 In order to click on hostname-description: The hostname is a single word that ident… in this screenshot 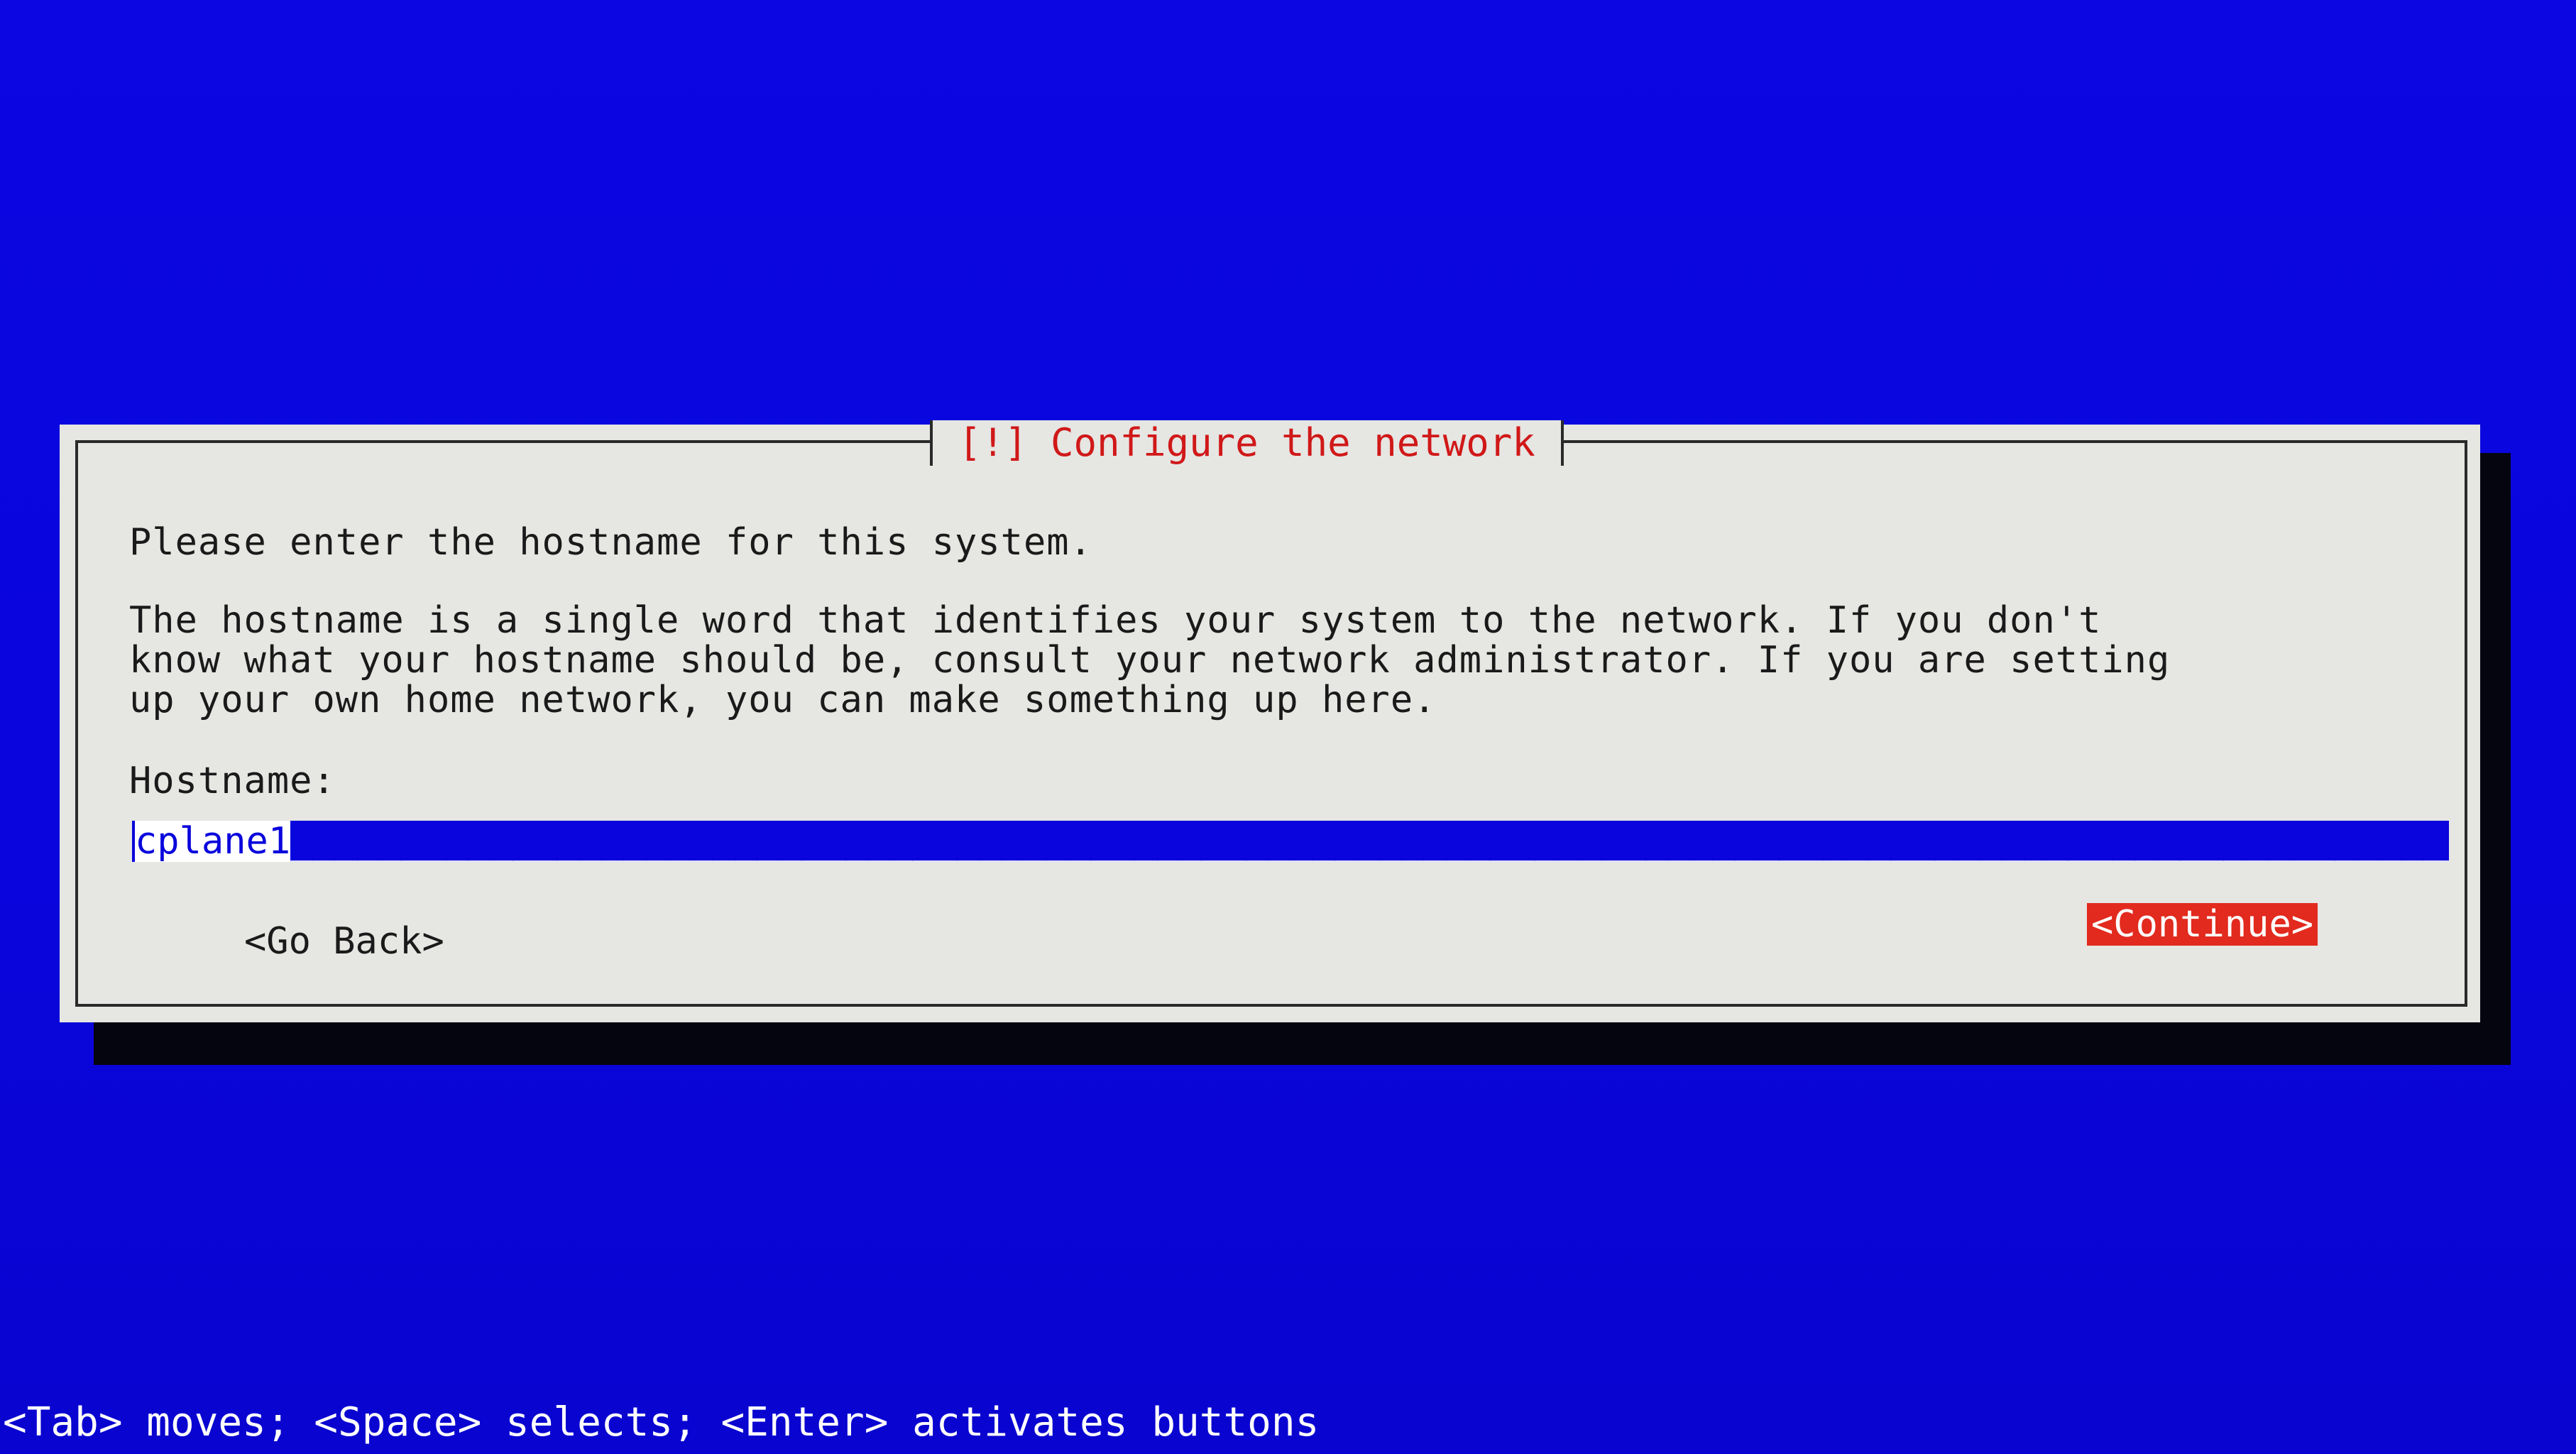, I will do `click(1150, 660)`.